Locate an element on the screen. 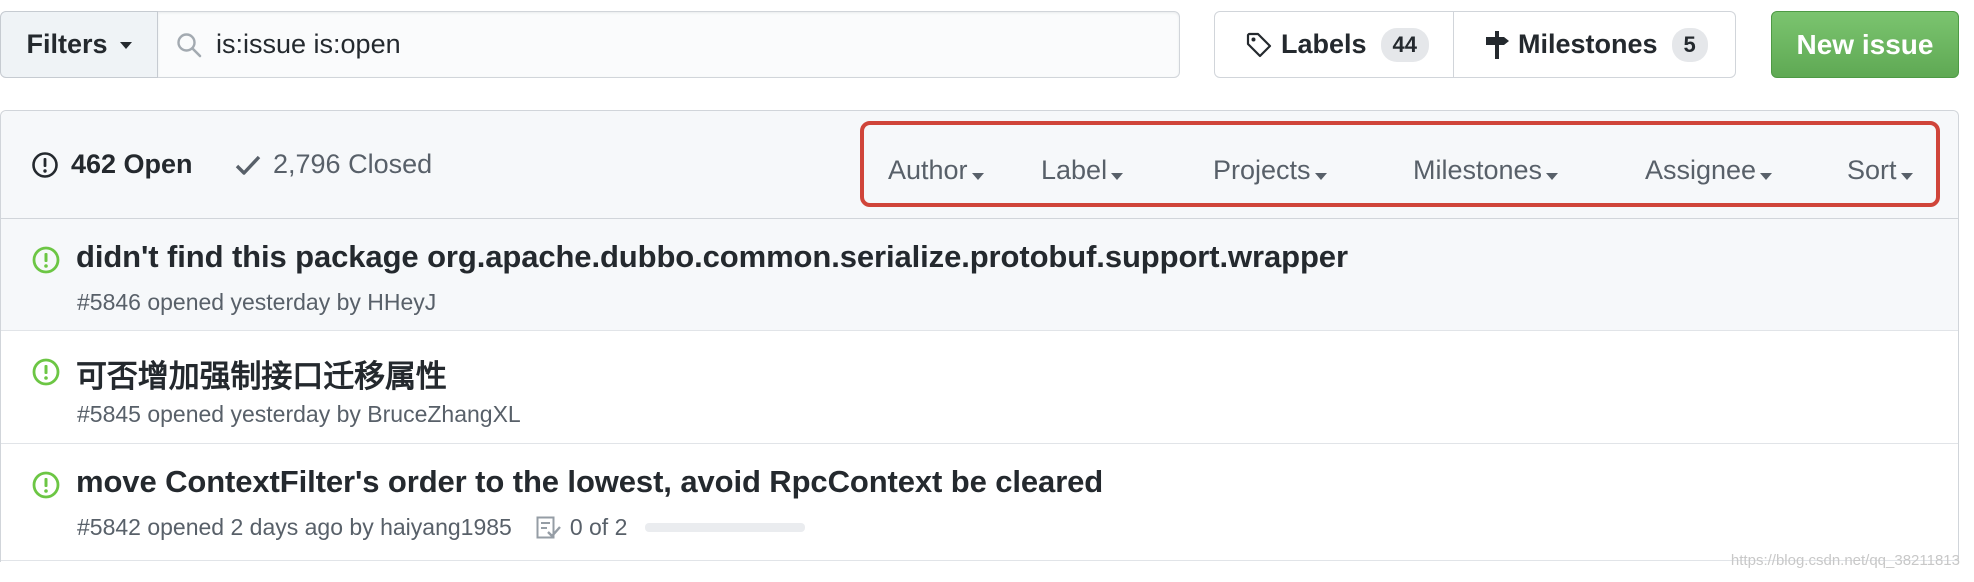  milestones-button: Milestones 5 is located at coordinates (1595, 44).